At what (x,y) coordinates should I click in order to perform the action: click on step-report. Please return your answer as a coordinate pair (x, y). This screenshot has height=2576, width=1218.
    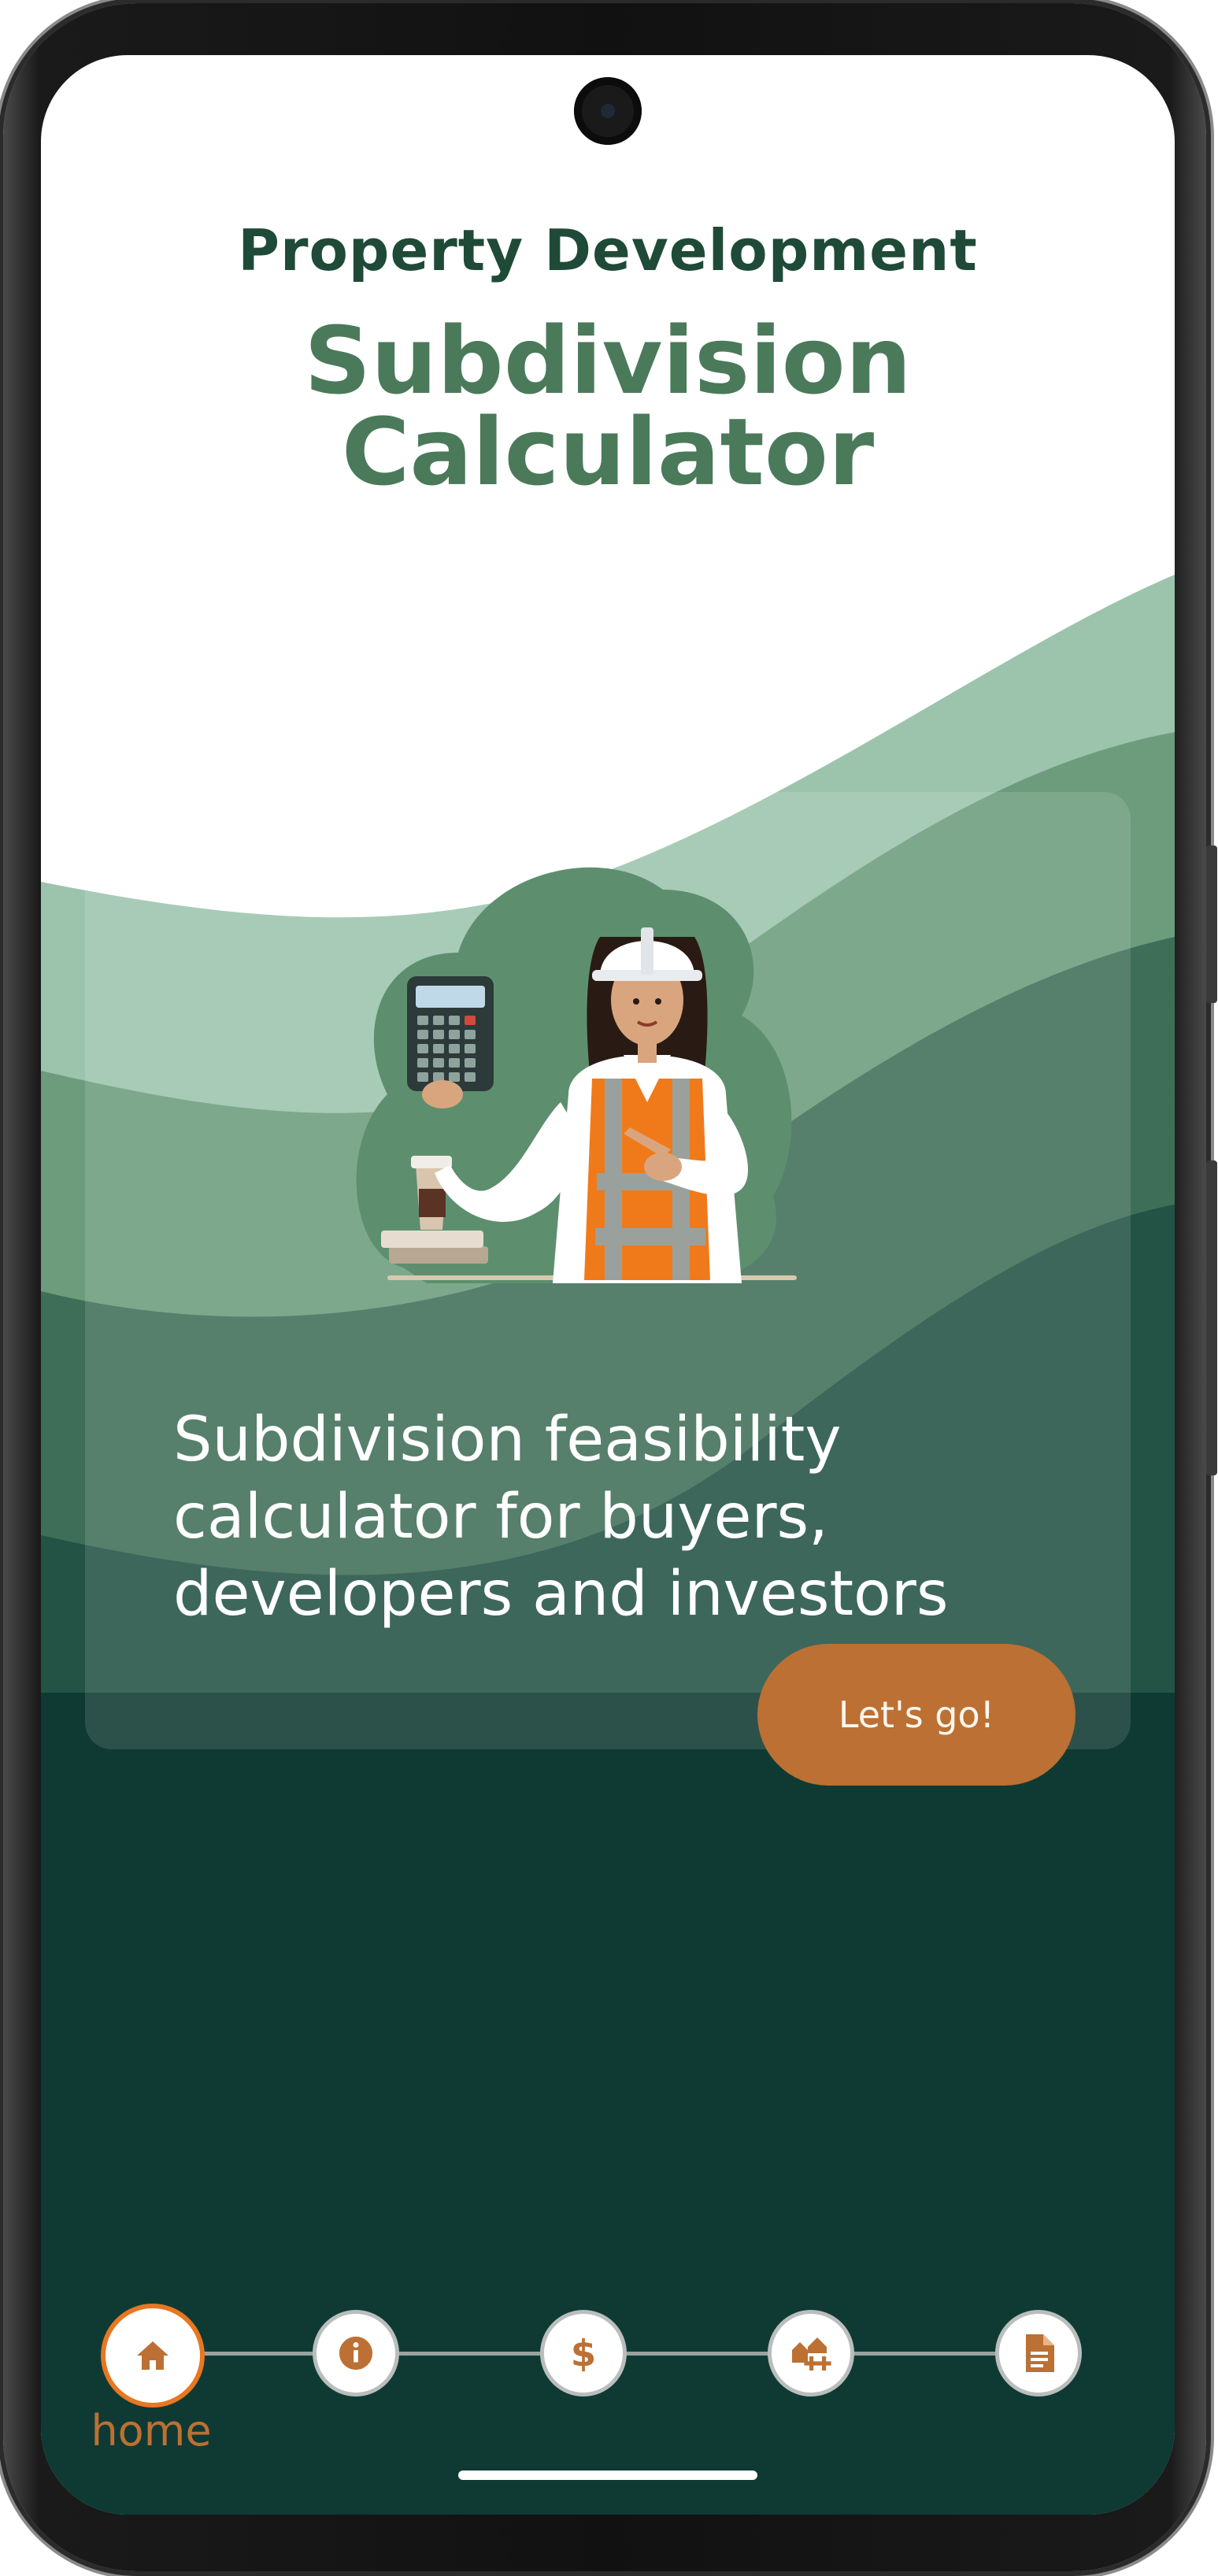
    Looking at the image, I should click on (1038, 2353).